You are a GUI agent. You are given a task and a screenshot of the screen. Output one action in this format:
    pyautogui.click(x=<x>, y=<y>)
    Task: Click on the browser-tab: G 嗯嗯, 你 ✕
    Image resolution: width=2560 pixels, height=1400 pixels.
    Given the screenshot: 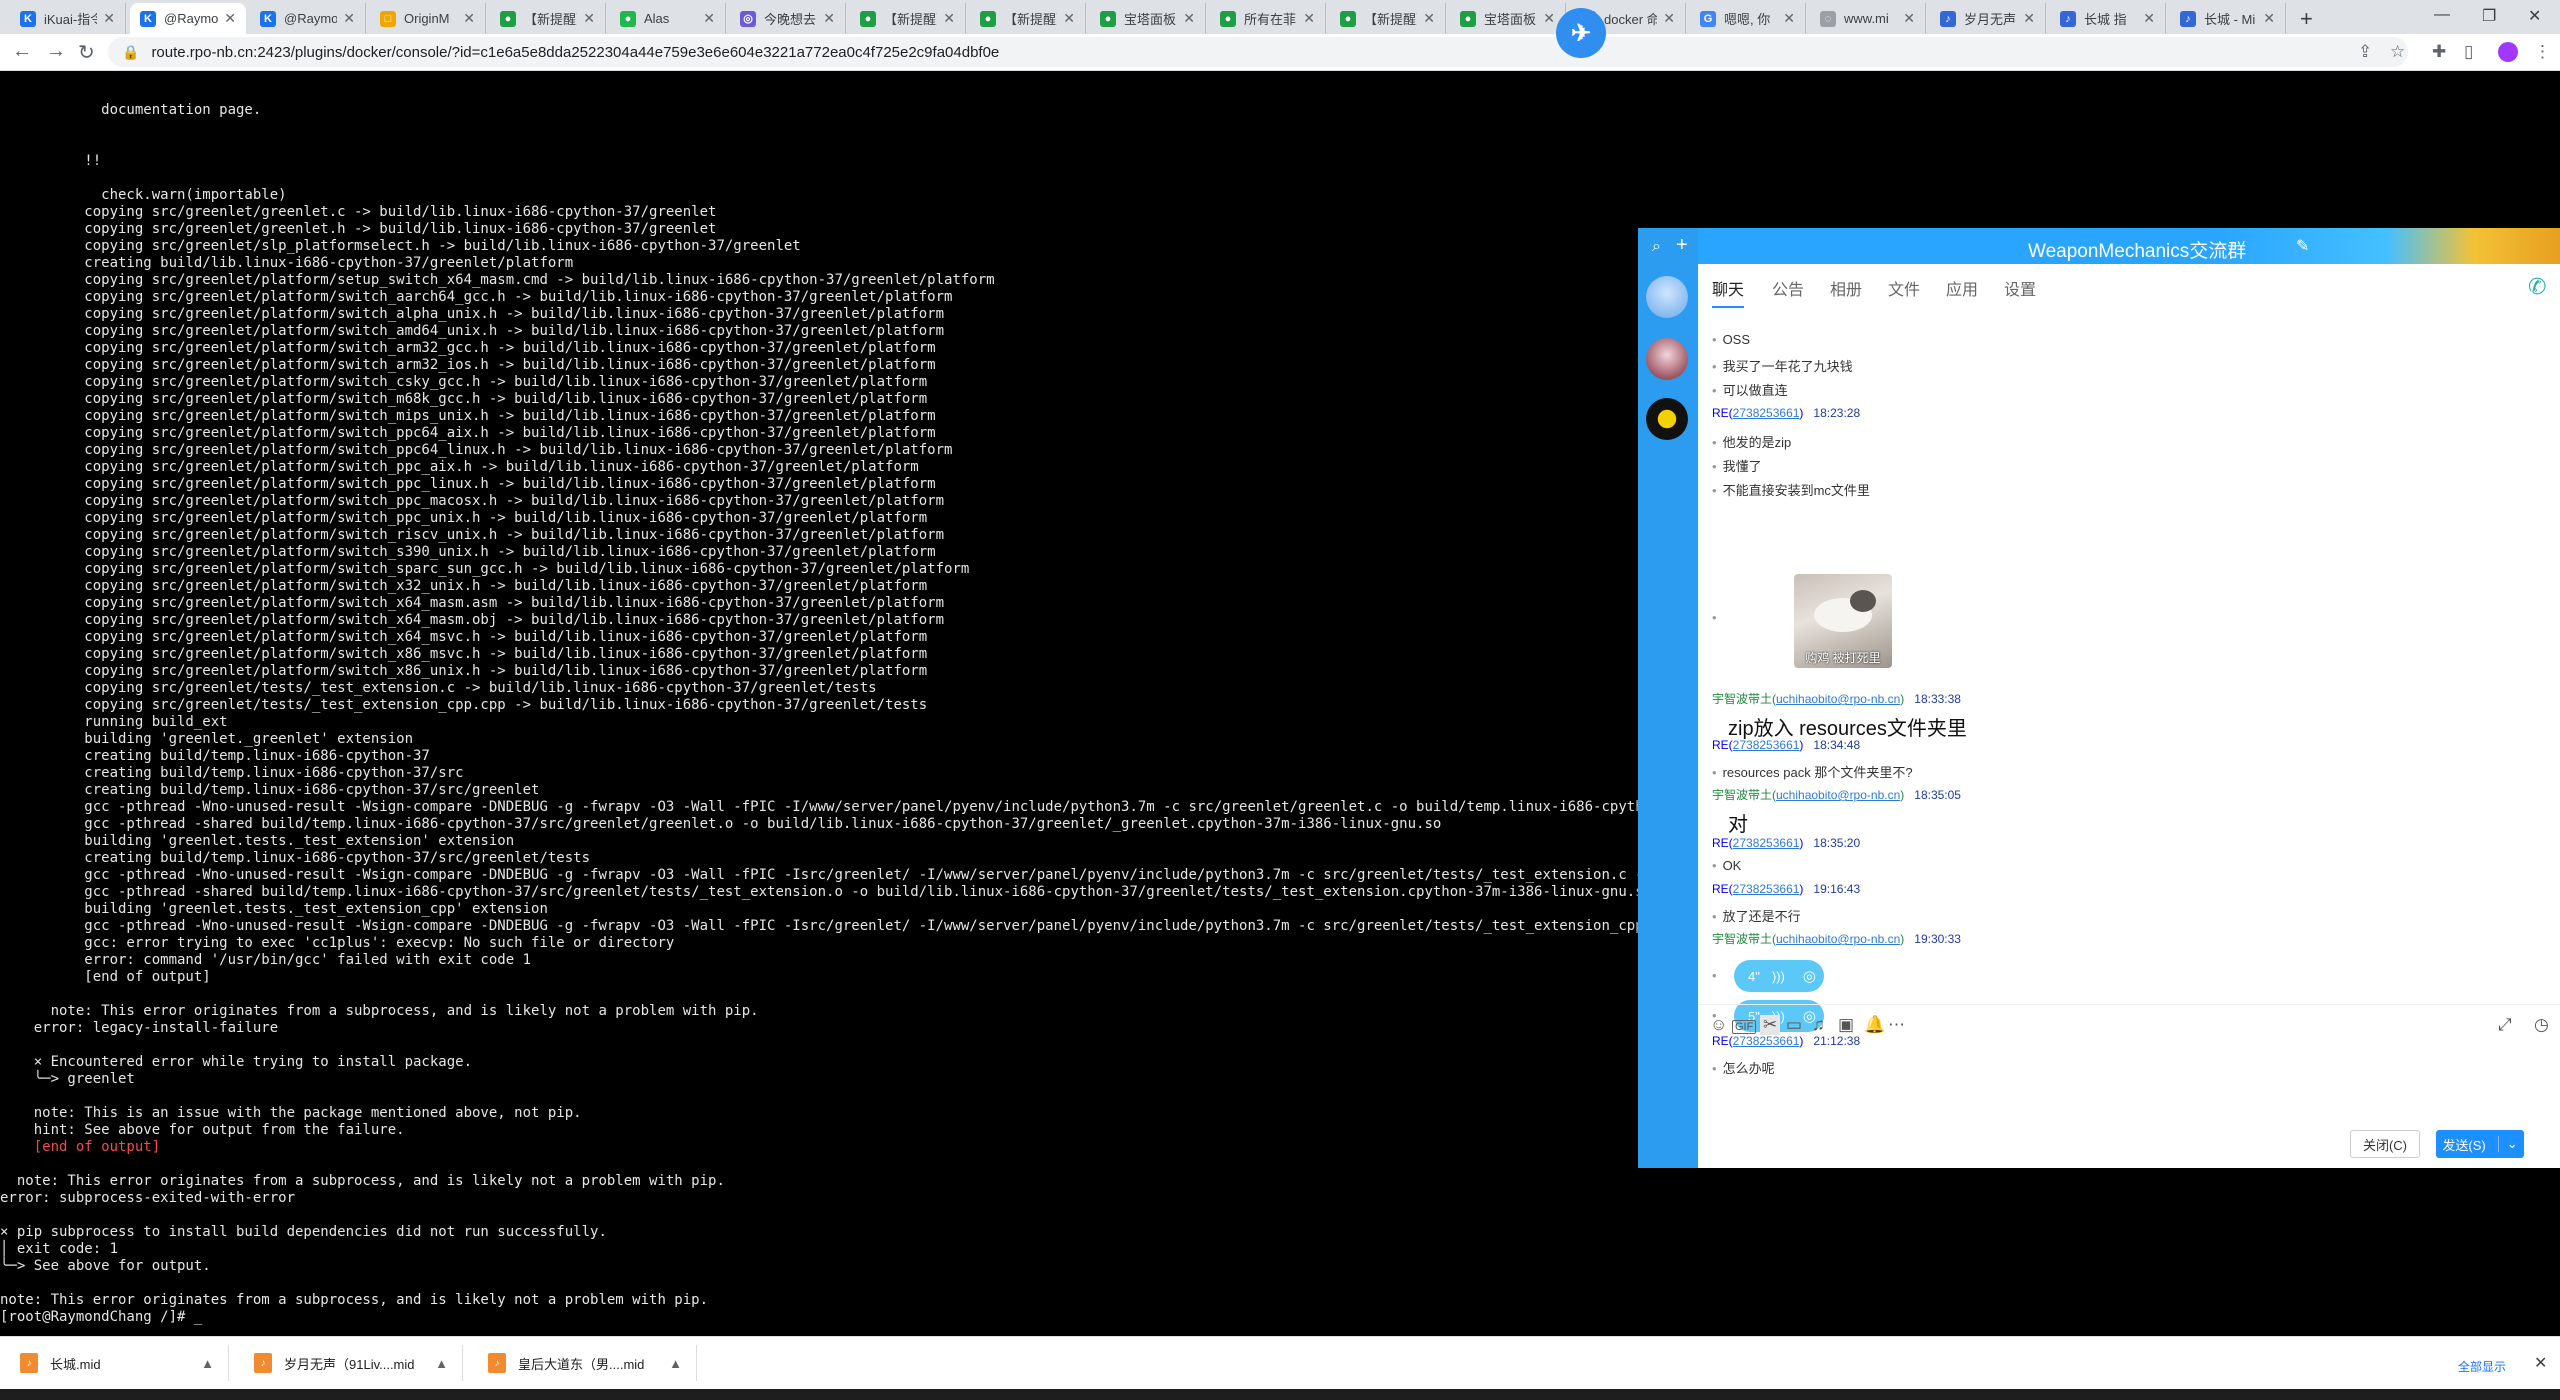 What is the action you would take?
    pyautogui.click(x=1748, y=18)
    